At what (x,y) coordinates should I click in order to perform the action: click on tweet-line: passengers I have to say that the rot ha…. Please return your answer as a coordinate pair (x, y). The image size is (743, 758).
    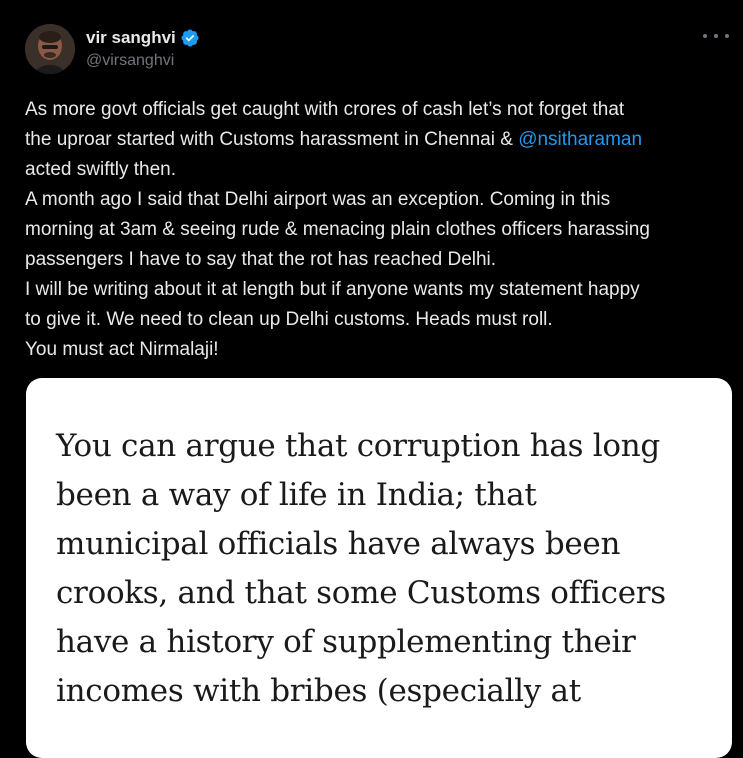
    Looking at the image, I should click on (261, 259).